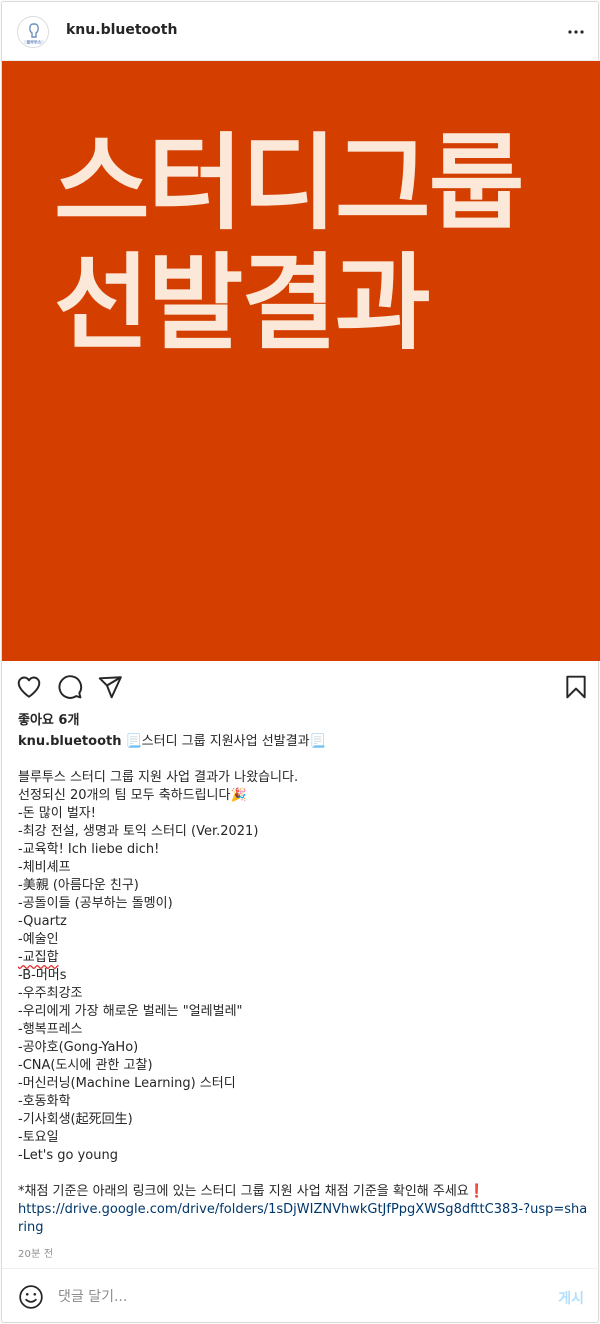  Describe the element at coordinates (48, 718) in the screenshot. I see `like-count: 좋아요 6개` at that location.